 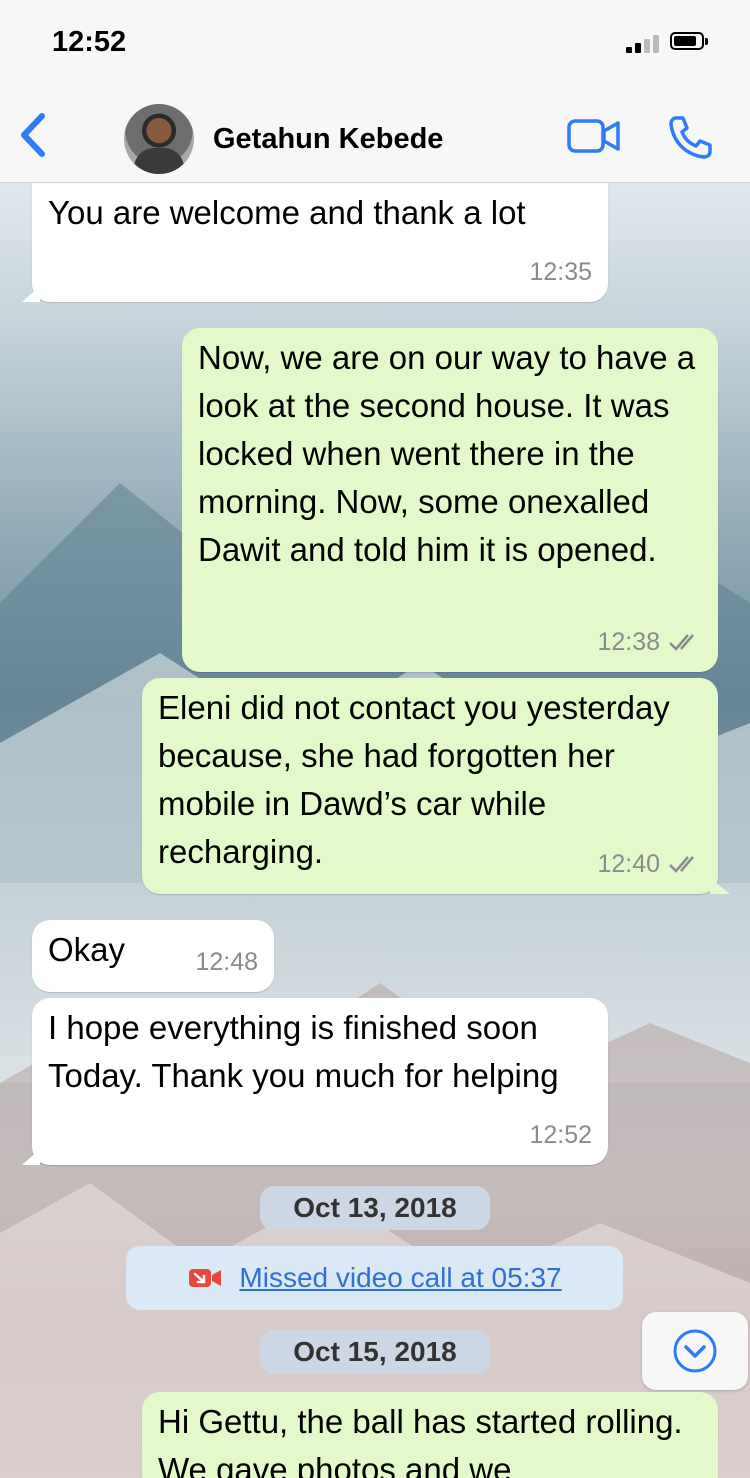 What do you see at coordinates (287, 212) in the screenshot?
I see `message-text: You are welcome and thank a lot` at bounding box center [287, 212].